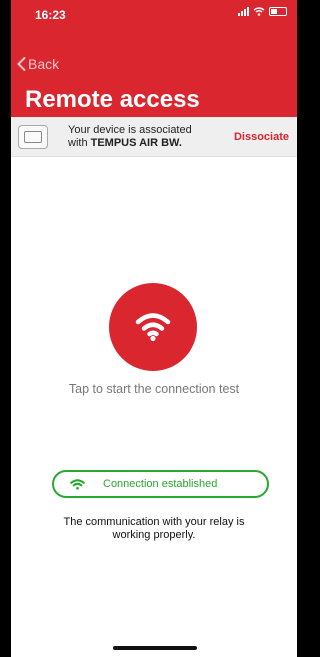 This screenshot has width=320, height=657. I want to click on back-label: Back, so click(44, 64).